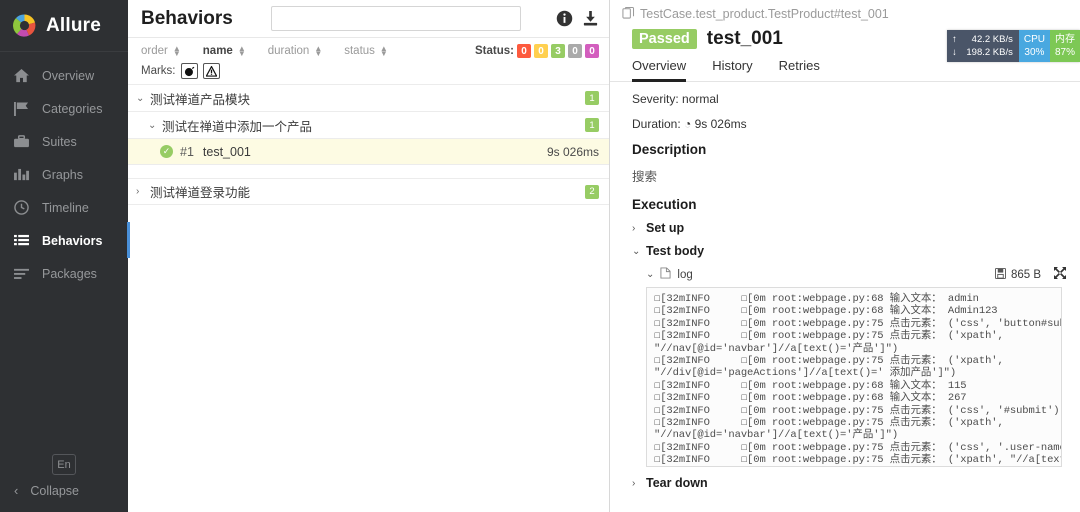  What do you see at coordinates (572, 151) in the screenshot?
I see `tree-leaf-duration: 9s 026ms` at bounding box center [572, 151].